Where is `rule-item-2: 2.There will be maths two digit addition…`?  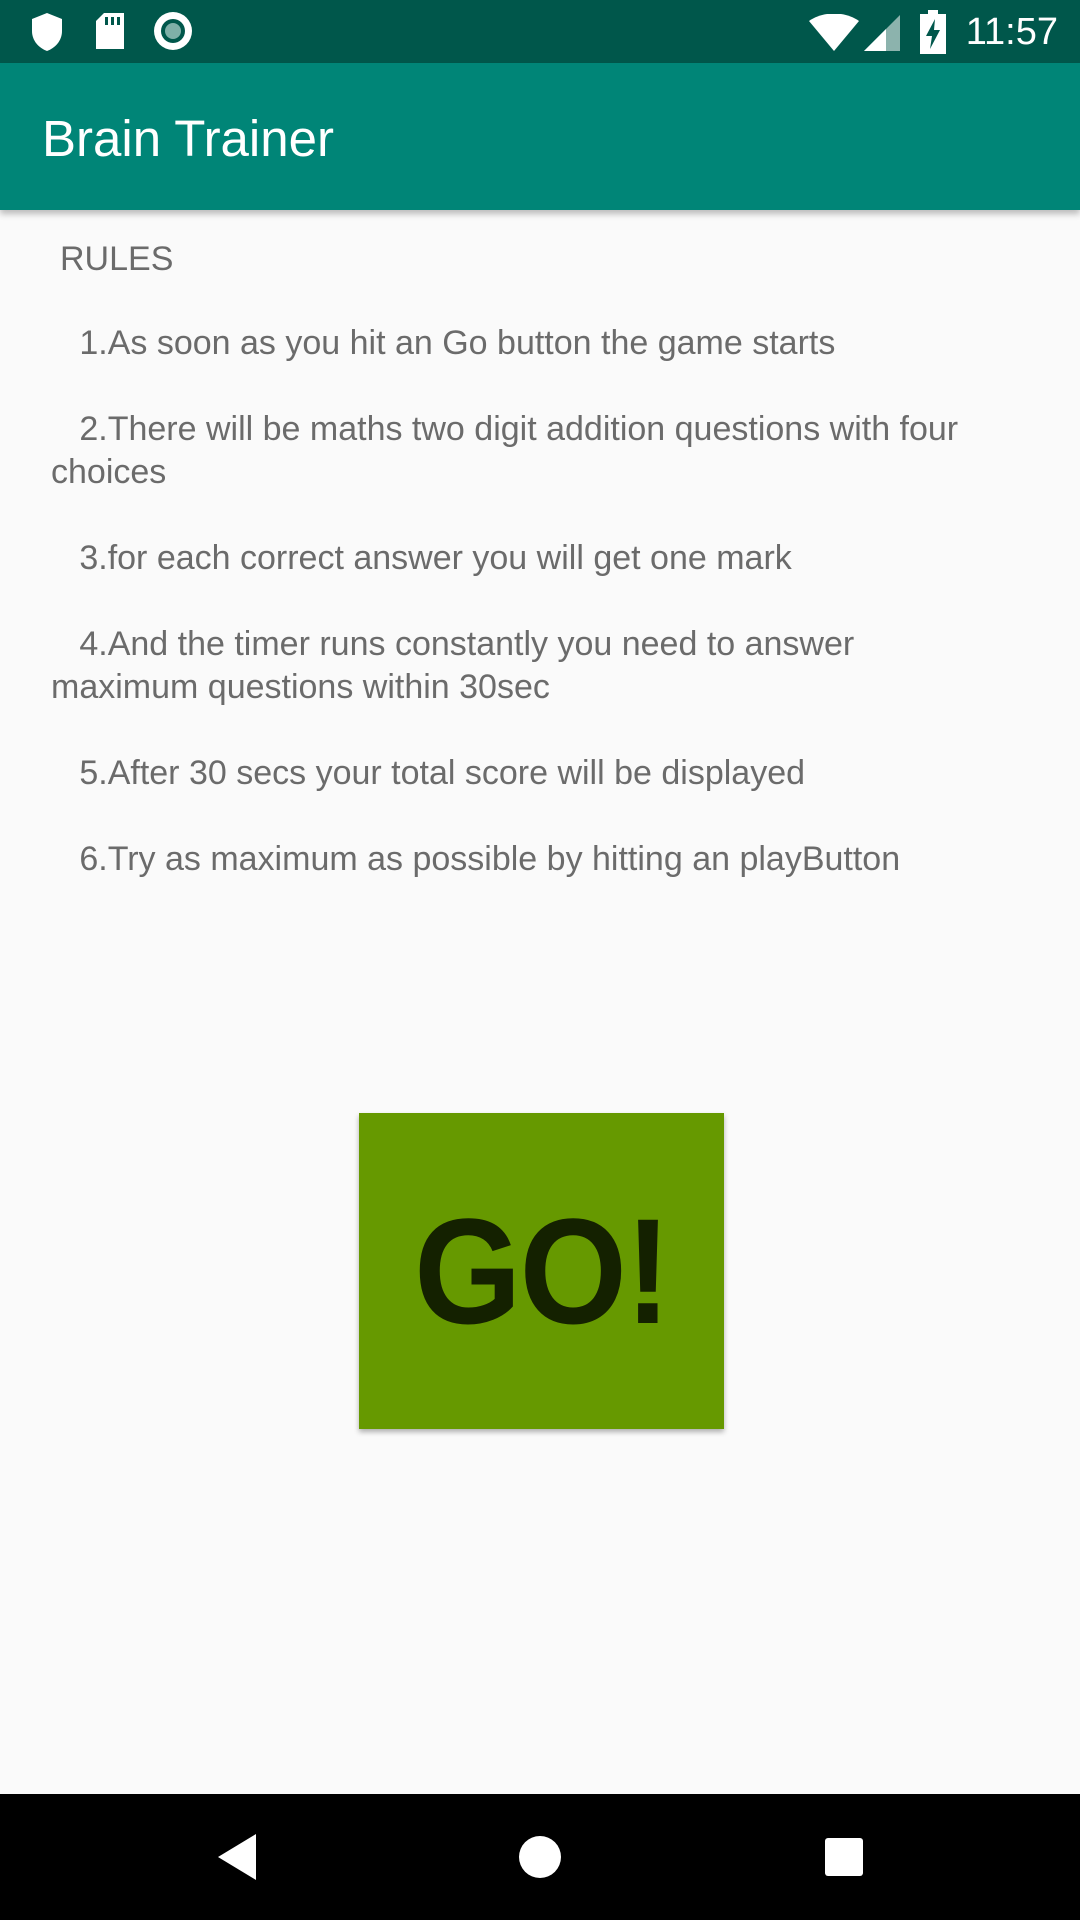
rule-item-2: 2.There will be maths two digit addition… is located at coordinates (509, 450).